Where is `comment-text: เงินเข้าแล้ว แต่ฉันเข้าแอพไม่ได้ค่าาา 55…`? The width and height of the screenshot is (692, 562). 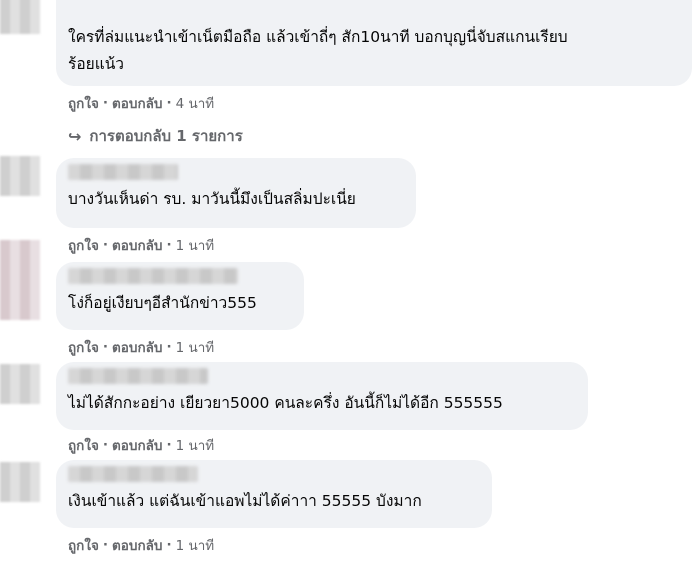
comment-text: เงินเข้าแล้ว แต่ฉันเข้าแอพไม่ได้ค่าาา 55… is located at coordinates (245, 501).